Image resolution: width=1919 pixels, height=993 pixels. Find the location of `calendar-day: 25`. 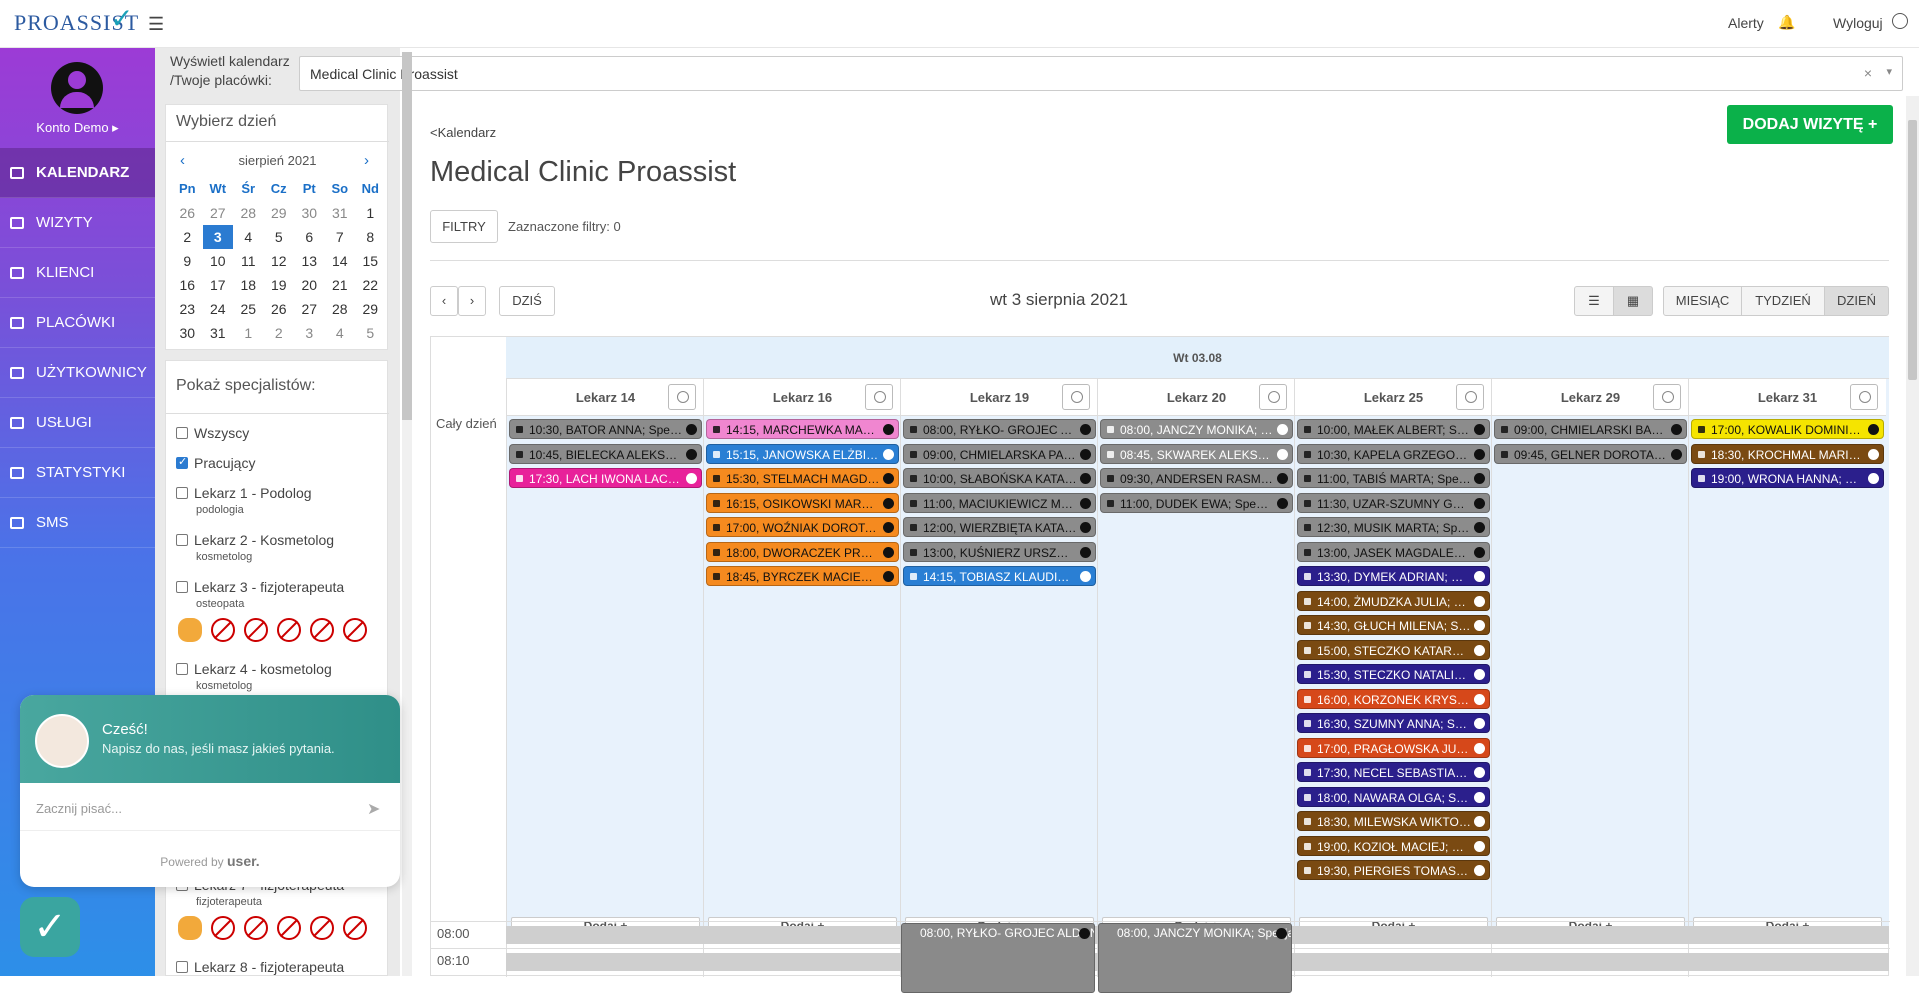

calendar-day: 25 is located at coordinates (248, 309).